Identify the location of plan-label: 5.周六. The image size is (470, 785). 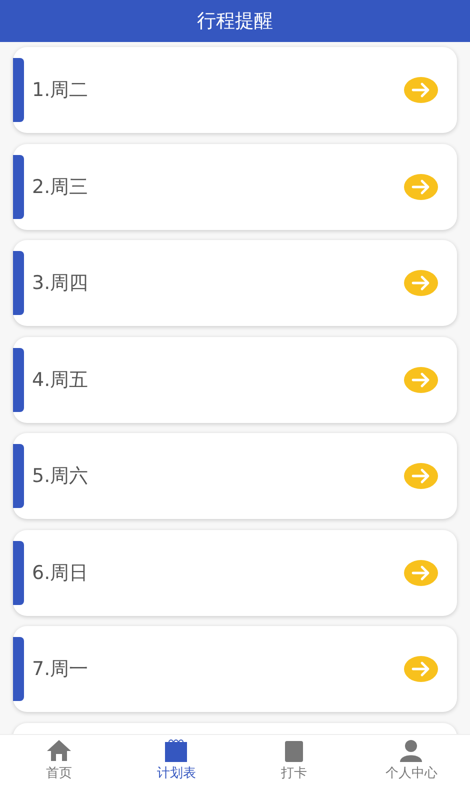
(61, 476).